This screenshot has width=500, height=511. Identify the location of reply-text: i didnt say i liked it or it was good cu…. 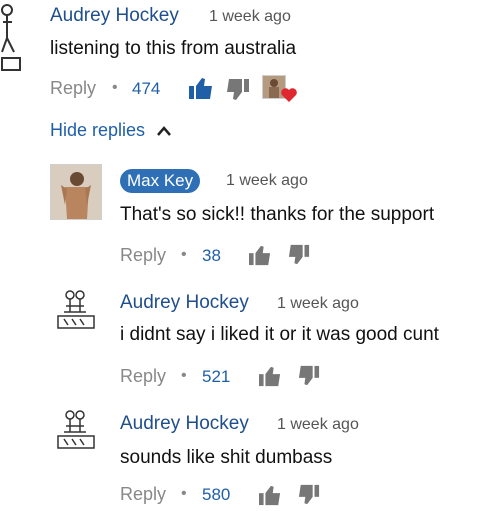
(279, 334).